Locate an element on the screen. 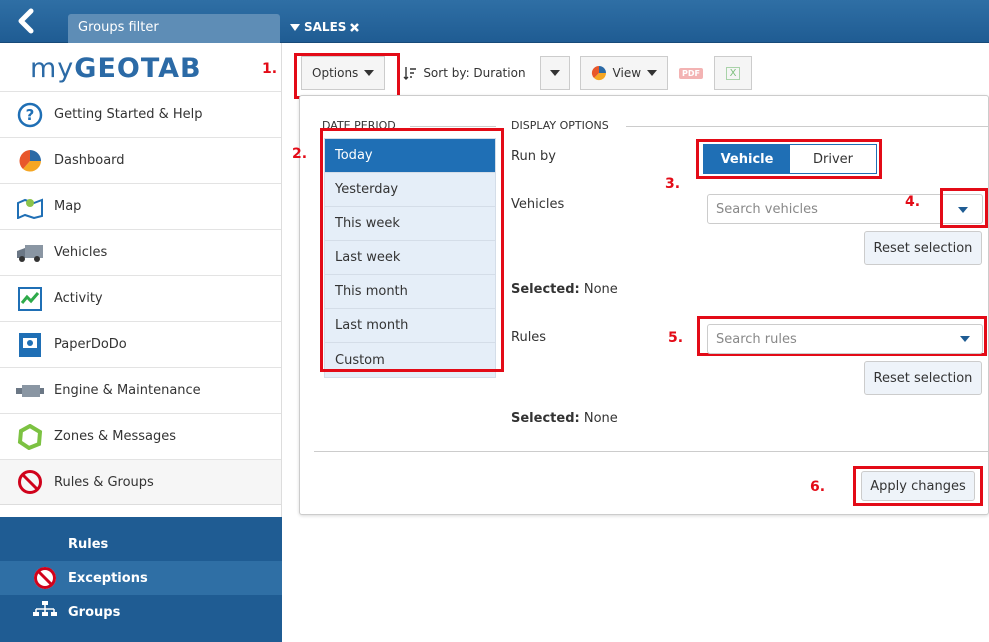 Image resolution: width=989 pixels, height=642 pixels. sort-button: Sort by: Duration is located at coordinates (464, 73).